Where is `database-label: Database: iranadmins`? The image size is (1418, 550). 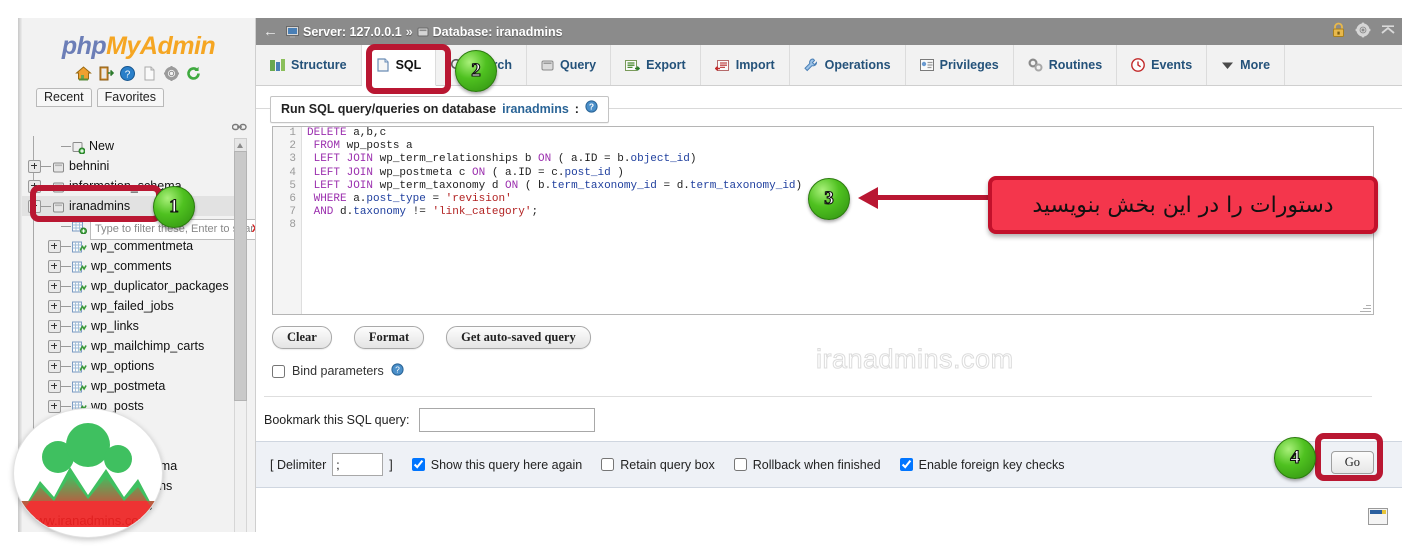 database-label: Database: iranadmins is located at coordinates (498, 32).